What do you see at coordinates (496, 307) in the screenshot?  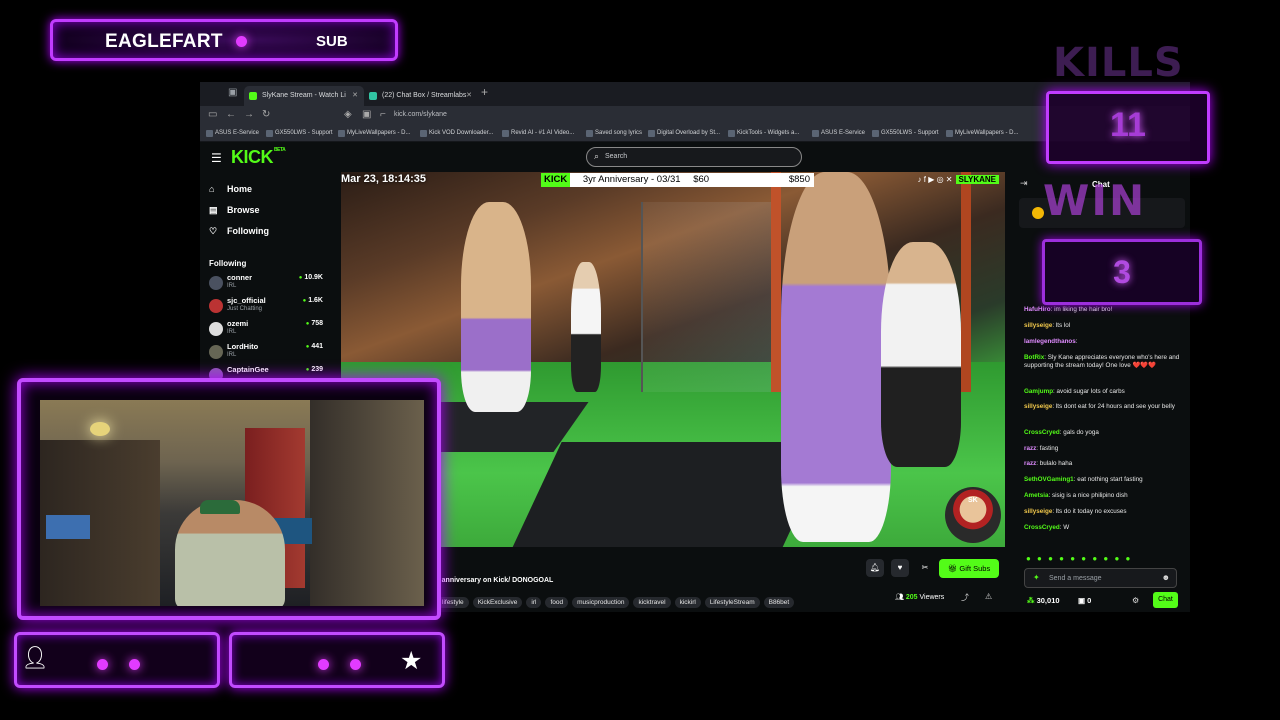 I see `video-person` at bounding box center [496, 307].